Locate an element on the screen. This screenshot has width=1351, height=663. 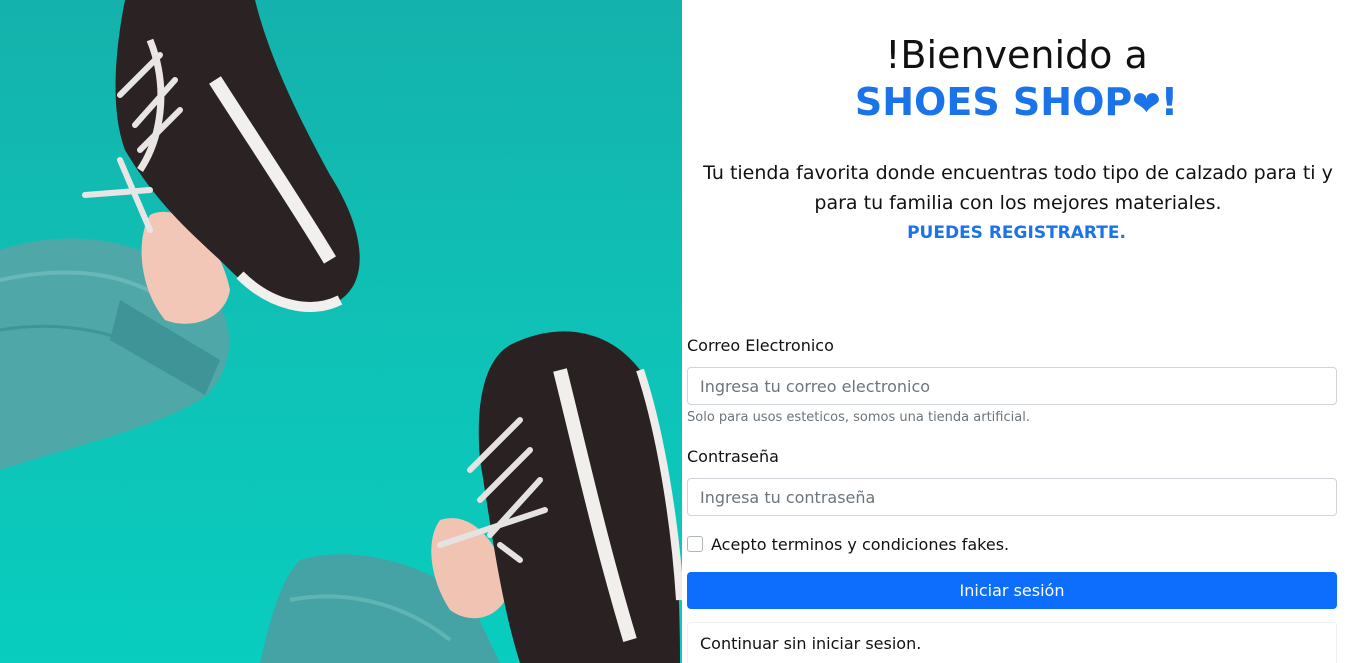
brand-name: SHOES SHOP is located at coordinates (993, 102).